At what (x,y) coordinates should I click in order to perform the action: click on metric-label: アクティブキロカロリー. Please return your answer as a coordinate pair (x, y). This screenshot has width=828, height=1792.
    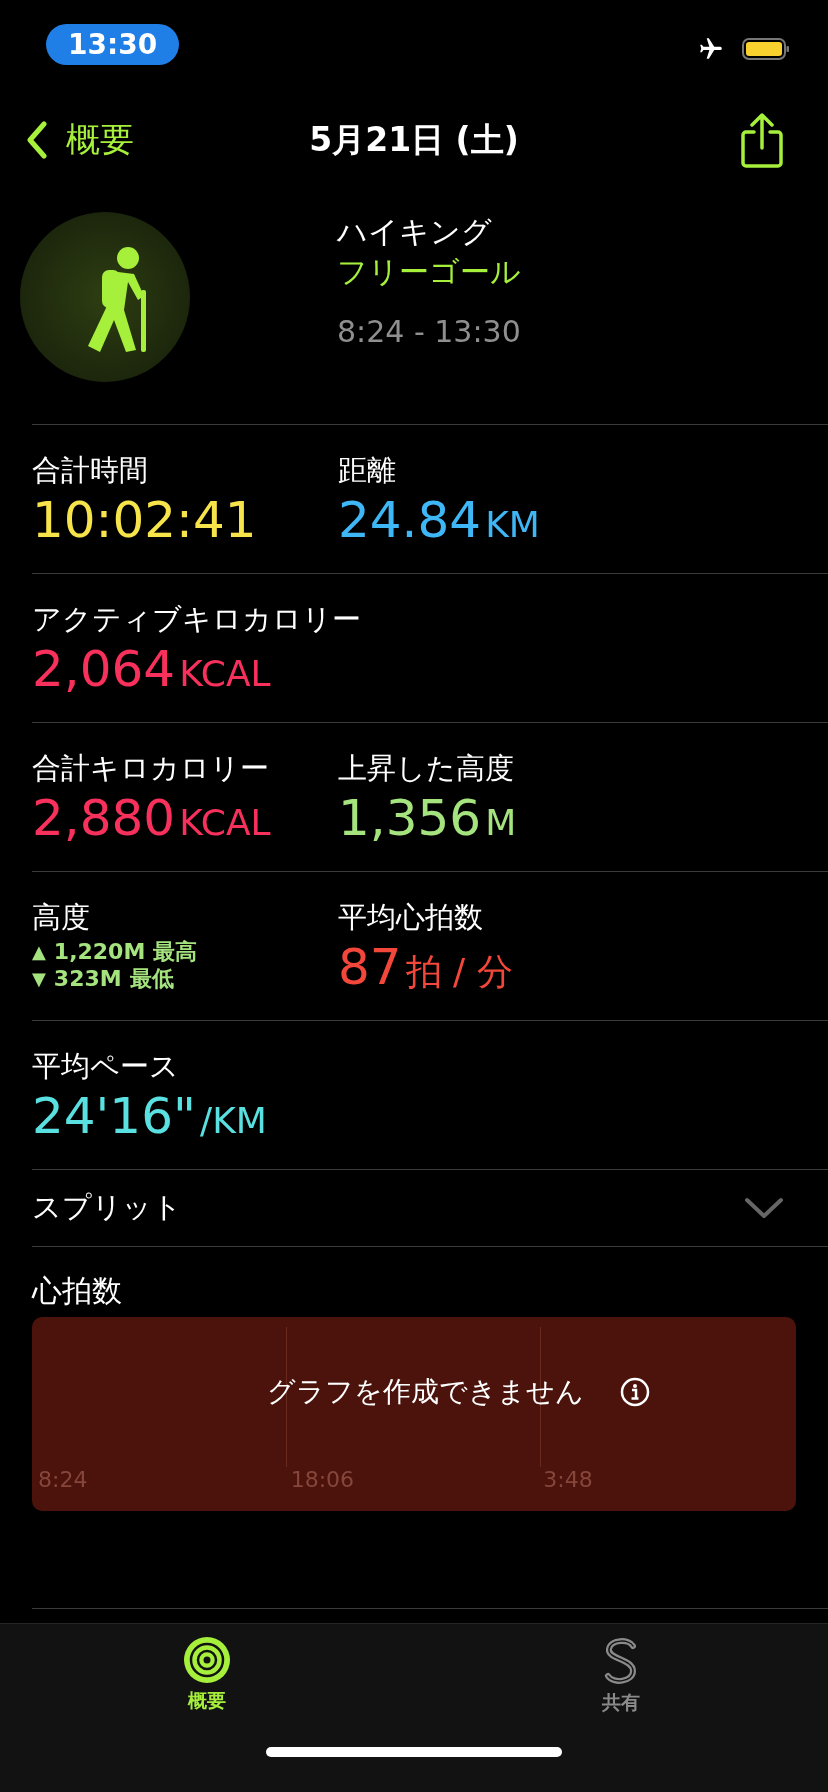
    Looking at the image, I should click on (196, 619).